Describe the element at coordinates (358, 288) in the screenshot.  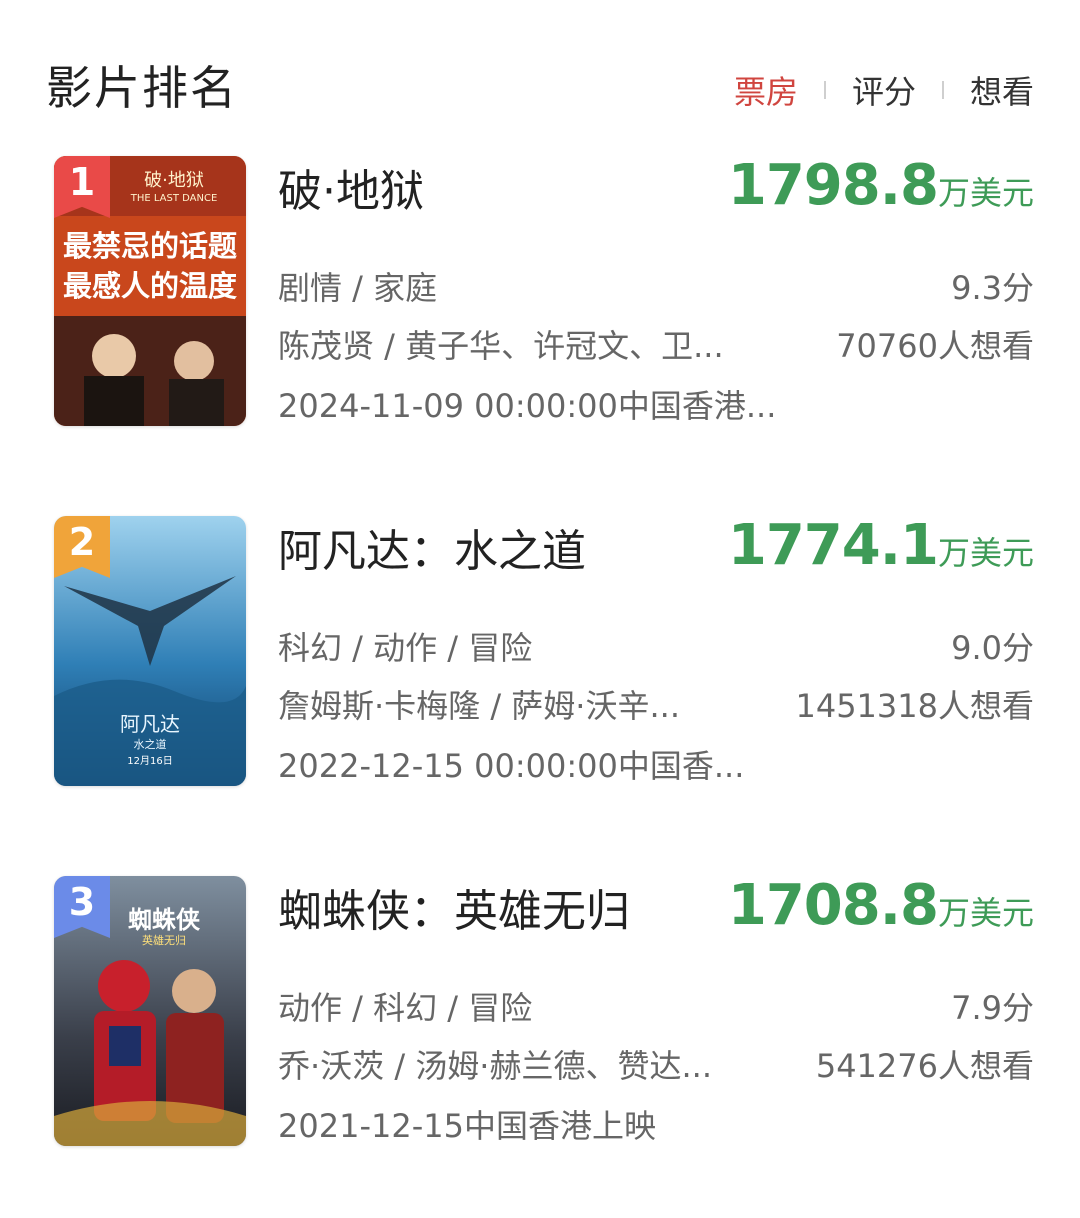
I see `movie-genre: 剧情 / 家庭` at that location.